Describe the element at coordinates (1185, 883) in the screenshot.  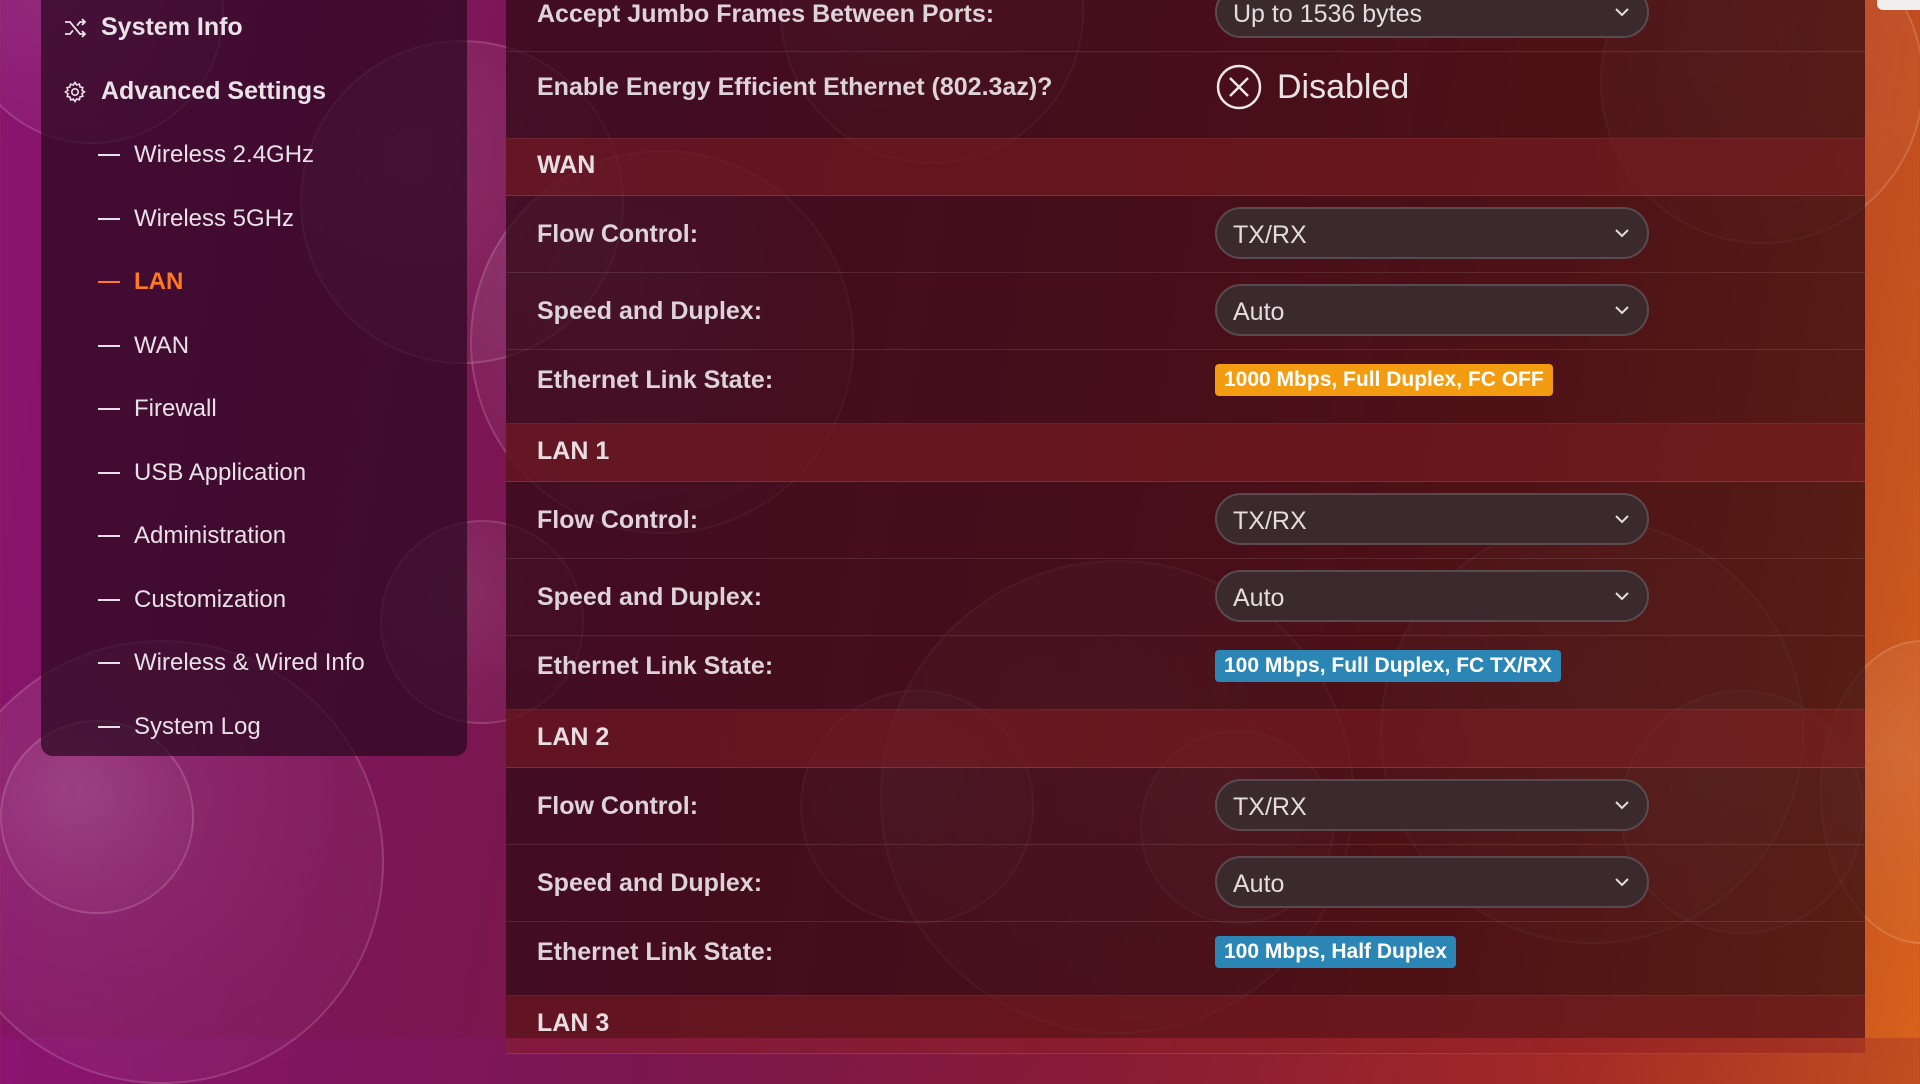
I see `lan2-speed-row: Speed and Duplex: Auto` at that location.